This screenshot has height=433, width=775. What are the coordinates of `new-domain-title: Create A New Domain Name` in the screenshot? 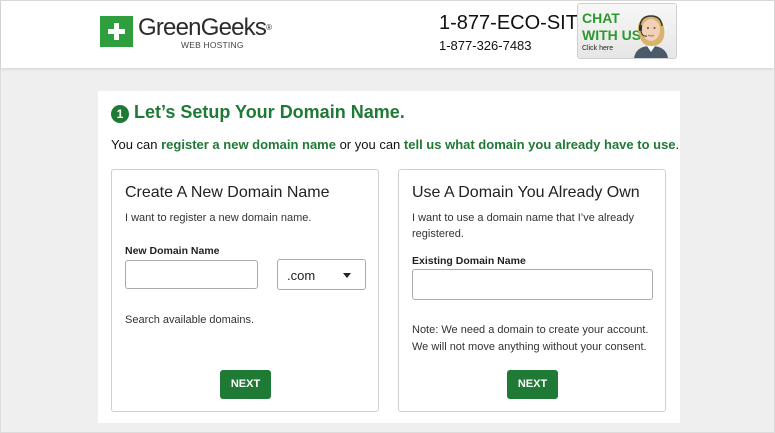 It's located at (227, 192).